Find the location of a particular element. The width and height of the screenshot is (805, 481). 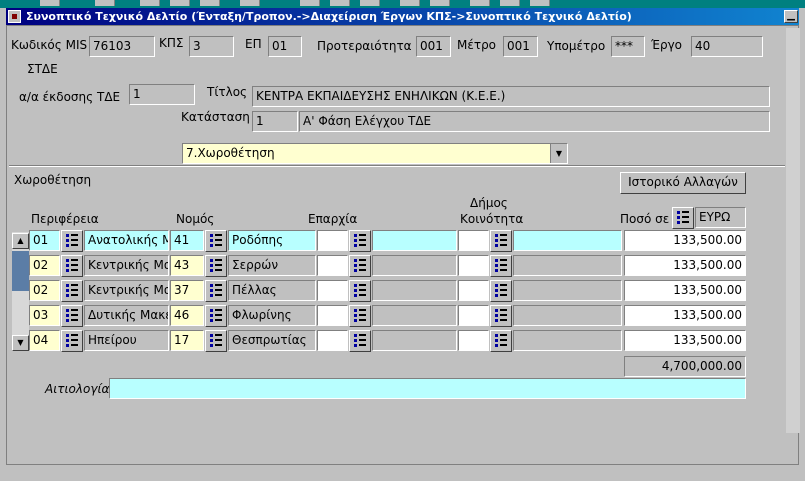

mis-field: 76103 is located at coordinates (122, 46).